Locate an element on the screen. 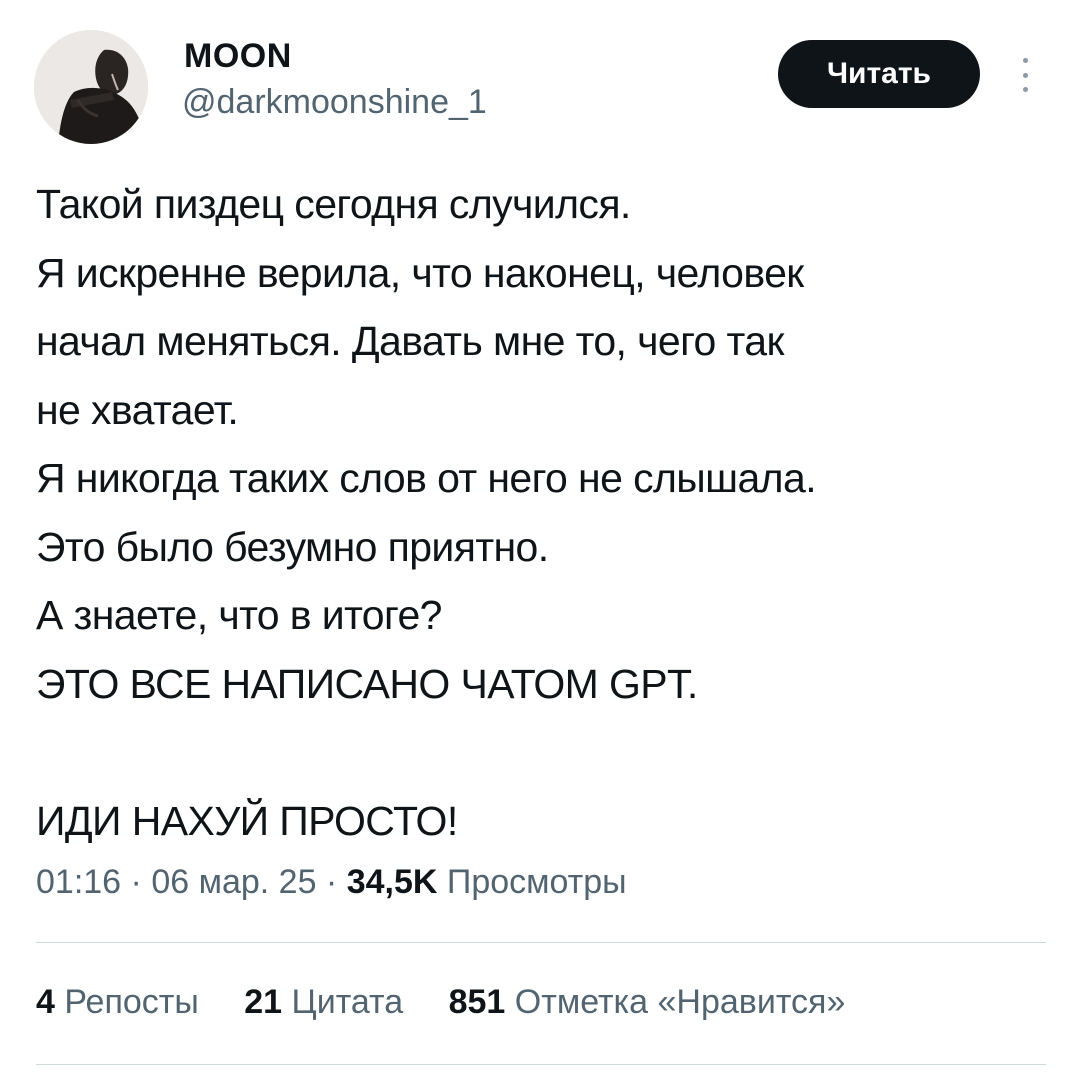 The width and height of the screenshot is (1080, 1074). reposts-stat: 4 Репосты is located at coordinates (117, 1002).